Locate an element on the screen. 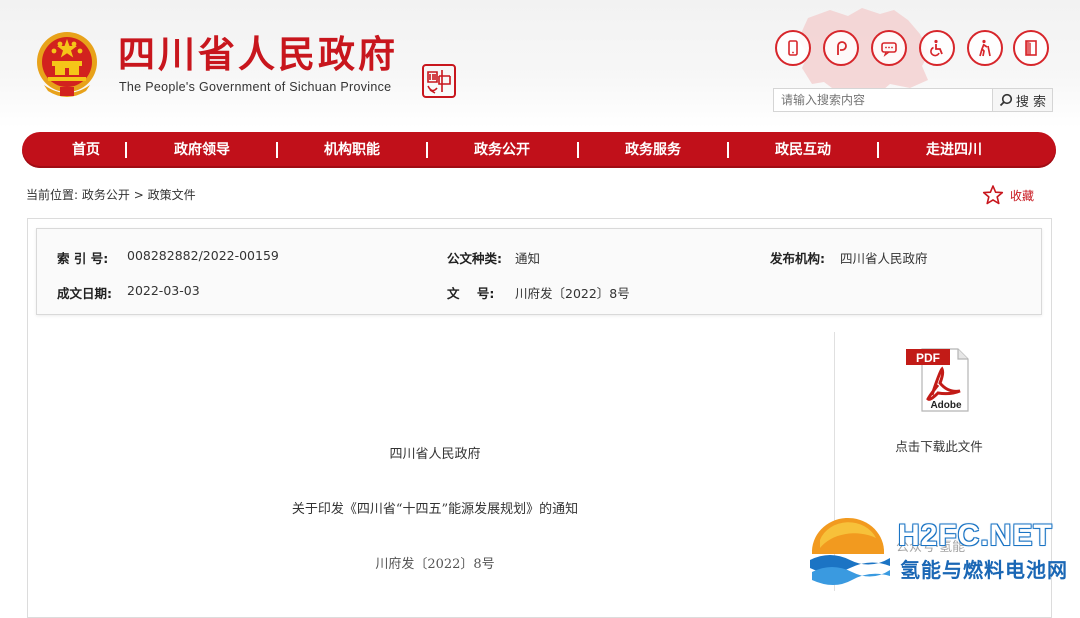 Image resolution: width=1080 pixels, height=618 pixels. adobe-label: Adobe is located at coordinates (946, 405).